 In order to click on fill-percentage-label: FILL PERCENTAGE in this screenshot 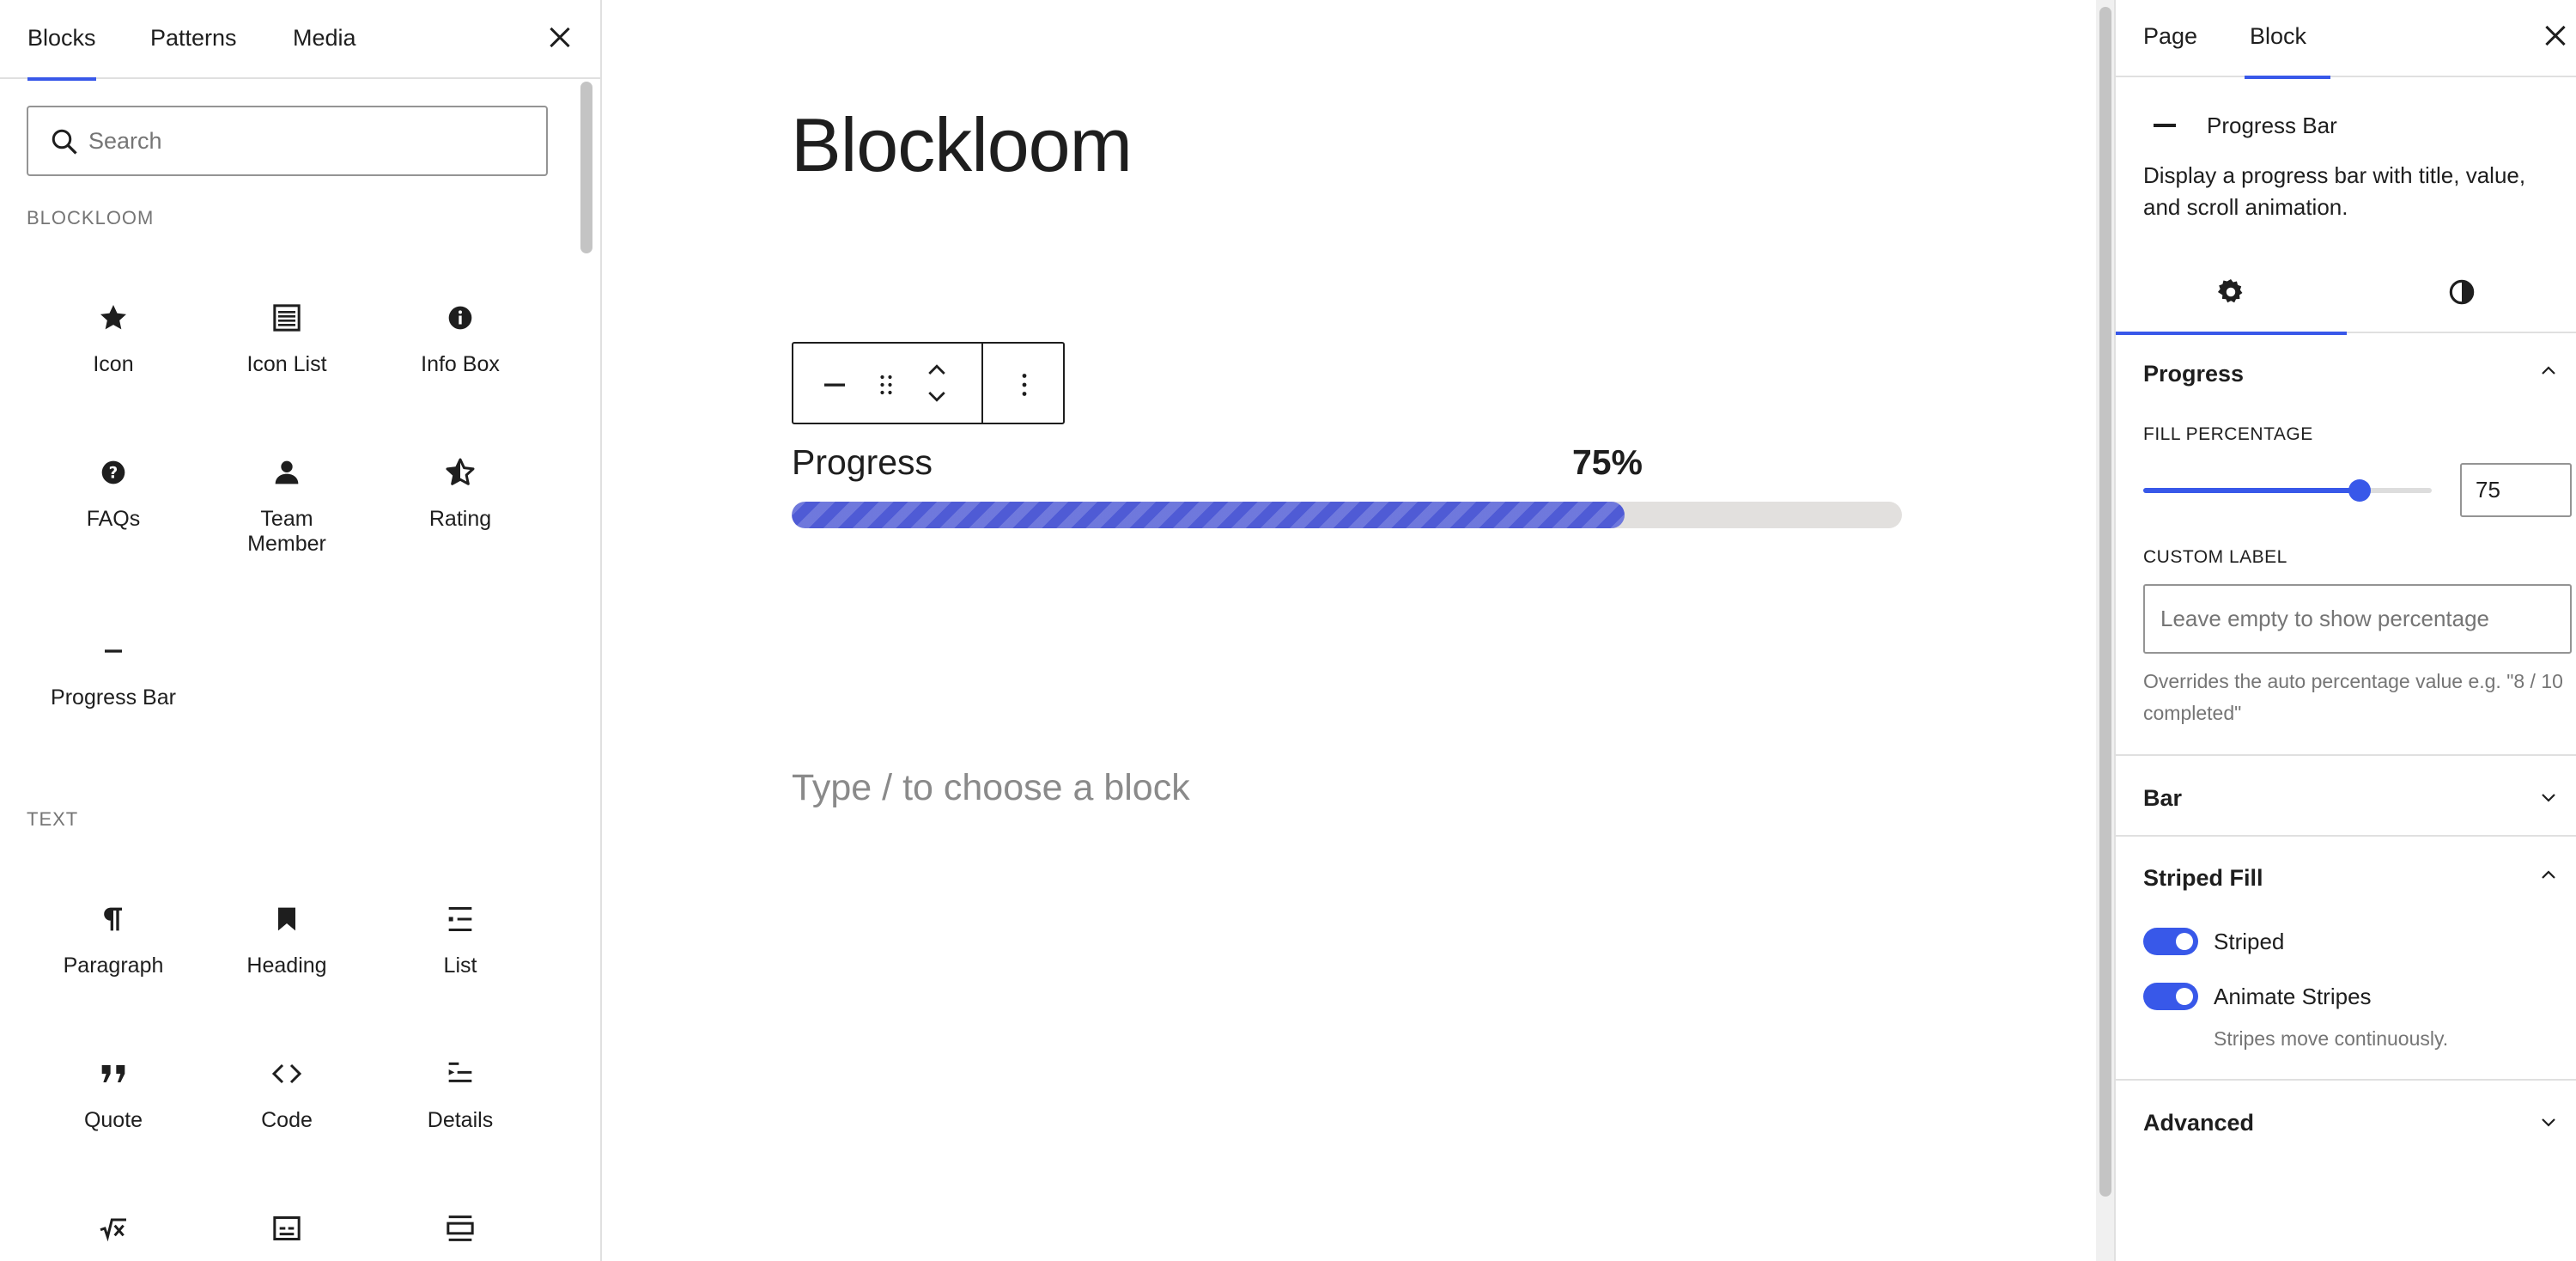, I will do `click(2228, 434)`.